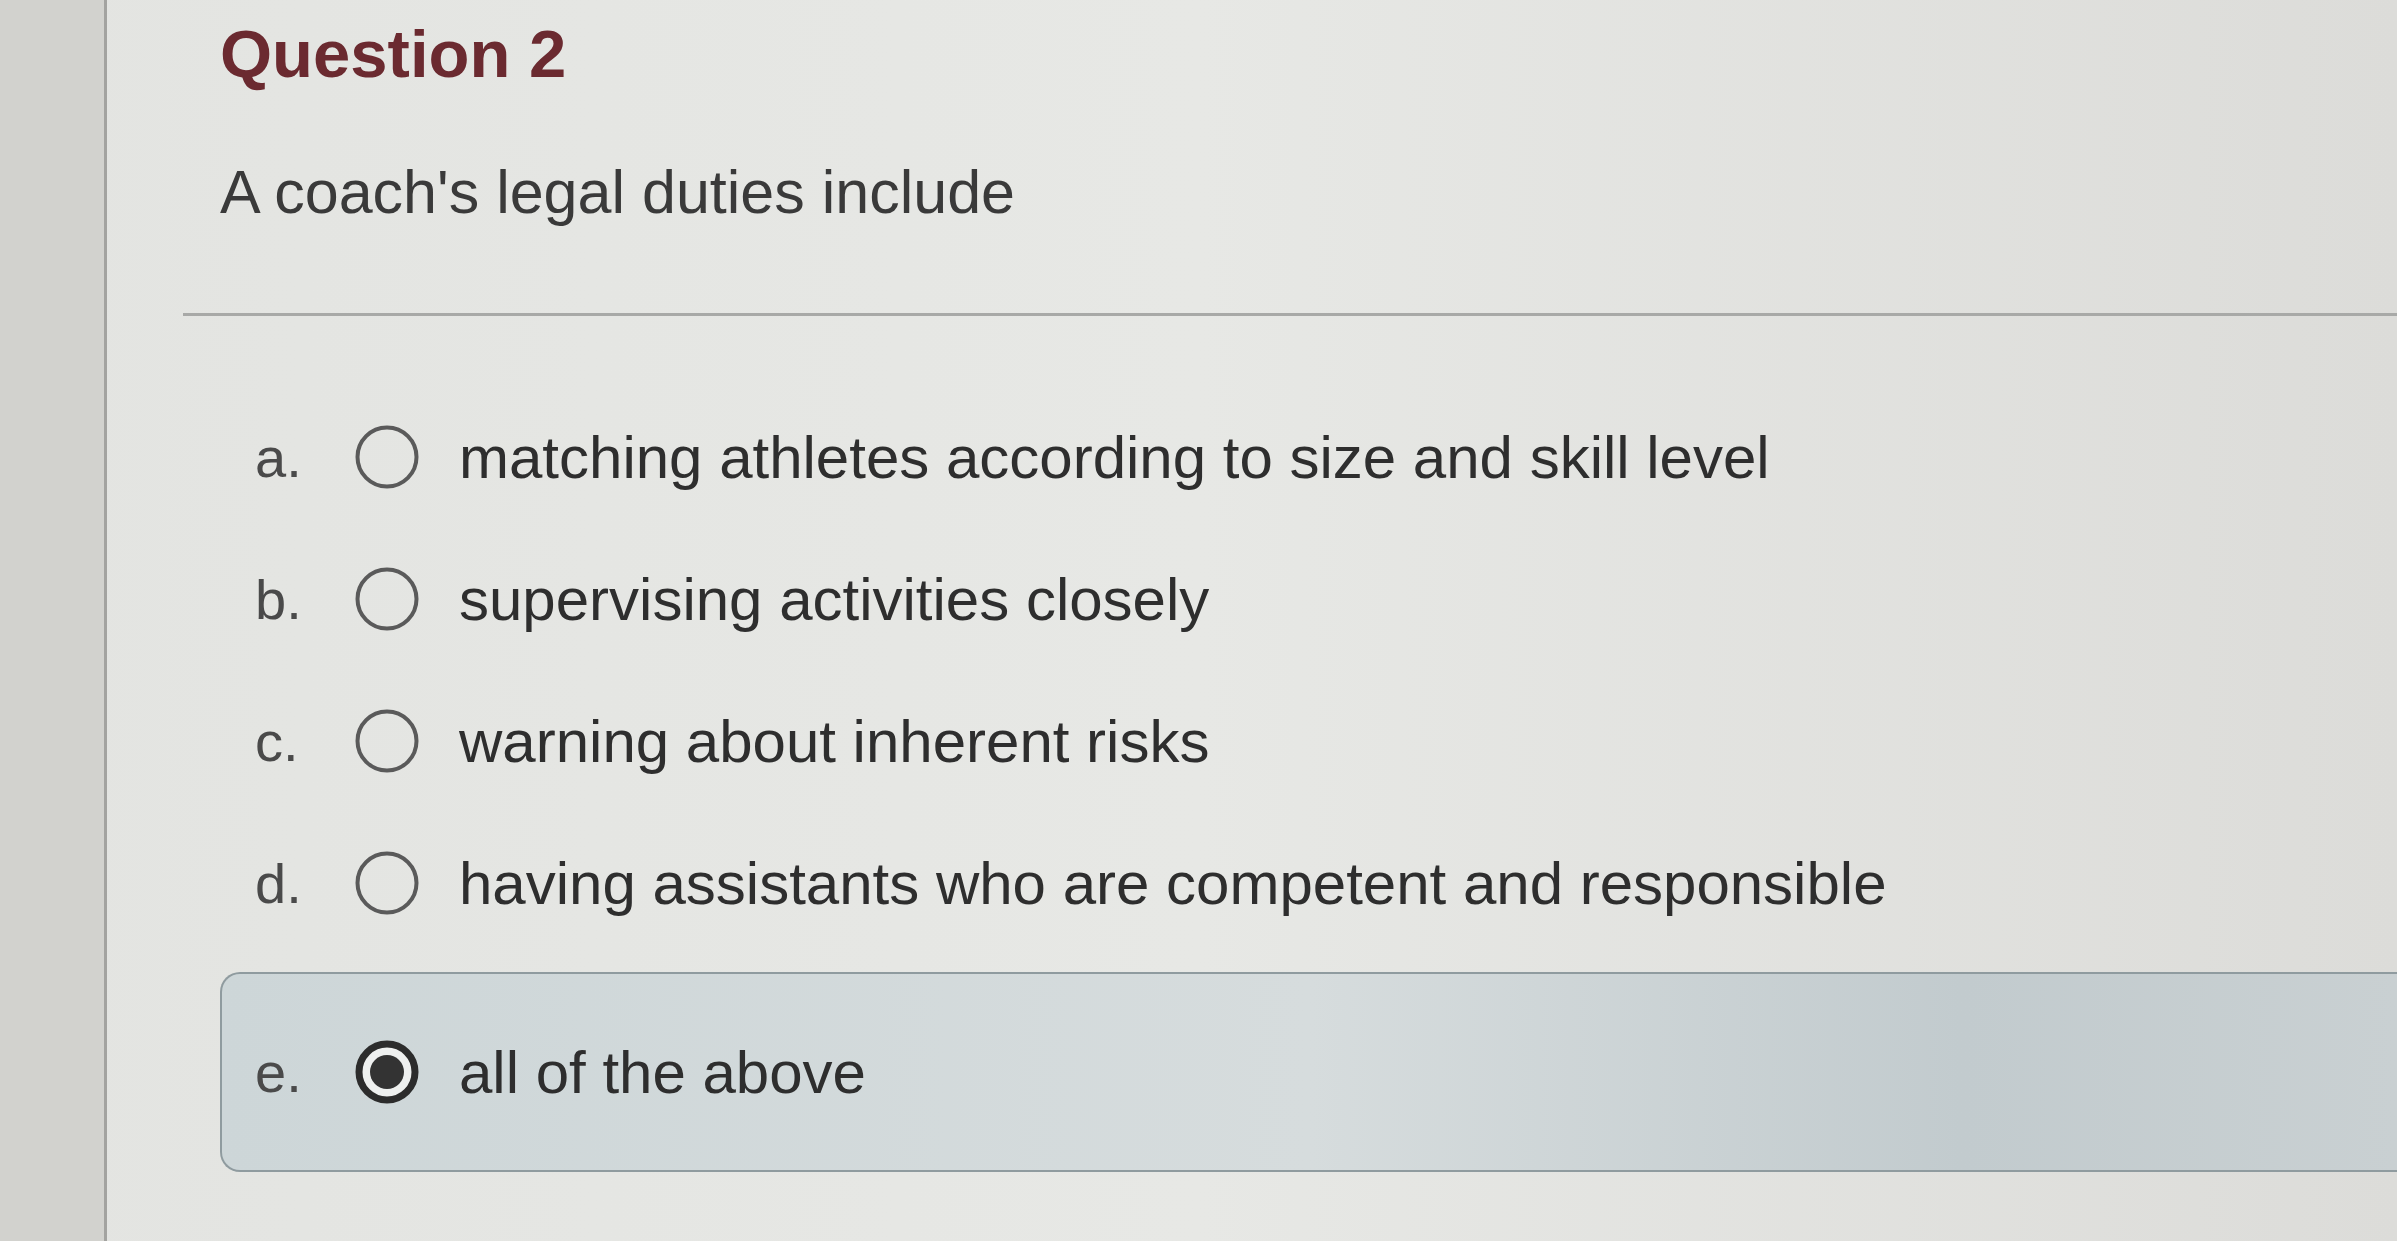 This screenshot has height=1241, width=2397. I want to click on option-label: matching athletes according to size and skill level, so click(1114, 457).